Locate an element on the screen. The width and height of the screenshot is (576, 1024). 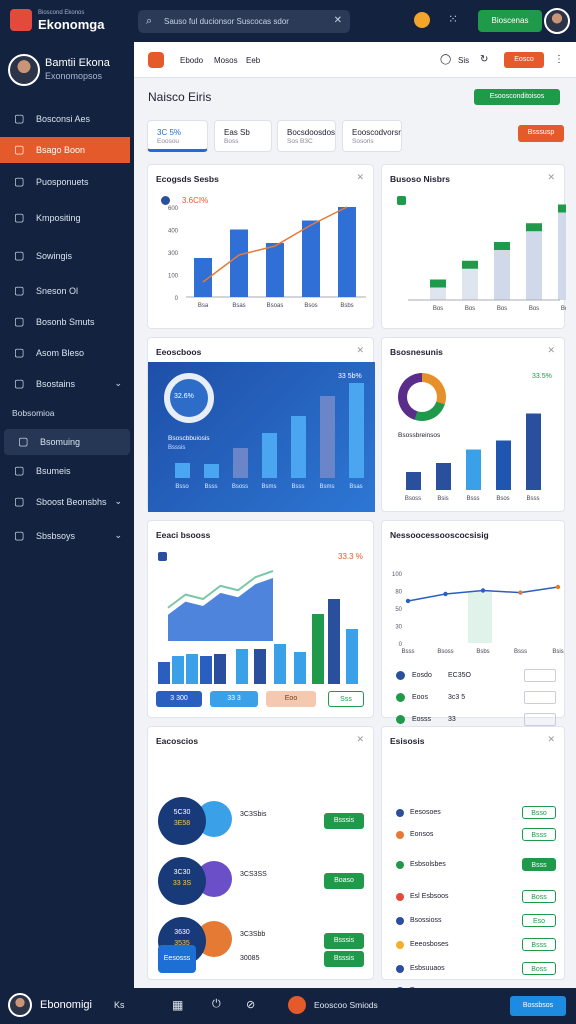
document-icon: ▢ is located at coordinates (19, 119).